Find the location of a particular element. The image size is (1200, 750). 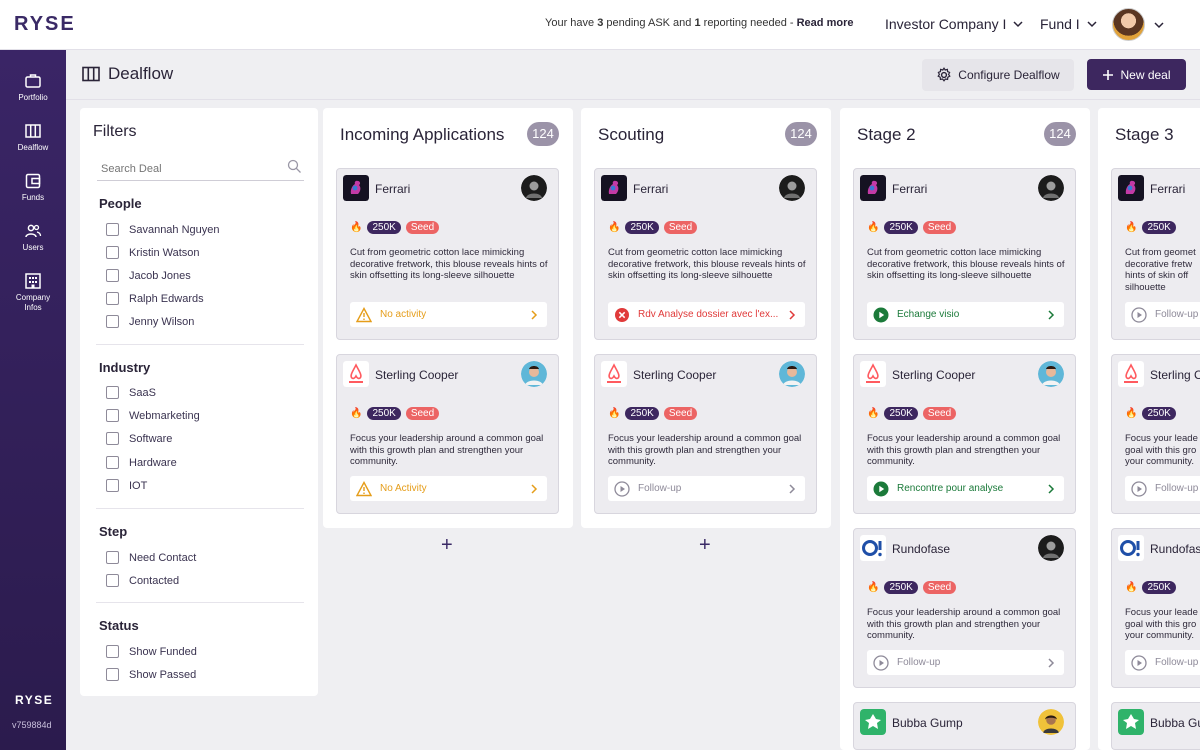

fund-selector: Fund I is located at coordinates (1069, 24).